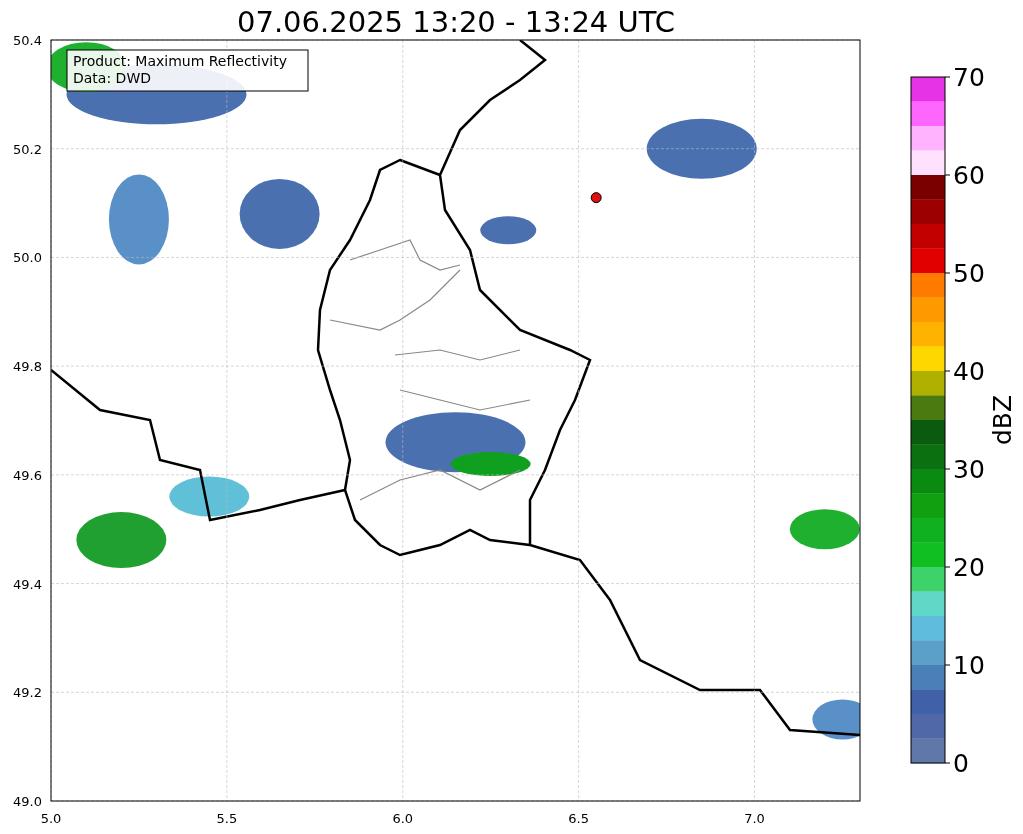 This screenshot has height=834, width=1023. I want to click on colorbar-tick-label: 30, so click(969, 469).